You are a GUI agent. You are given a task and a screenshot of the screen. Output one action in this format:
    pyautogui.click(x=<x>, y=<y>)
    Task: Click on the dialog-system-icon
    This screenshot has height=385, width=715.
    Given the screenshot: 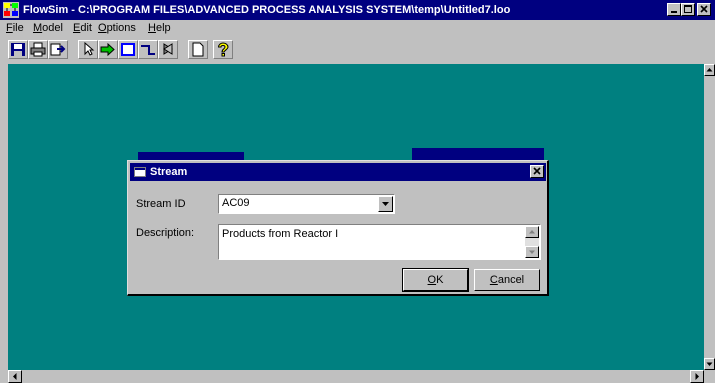 What is the action you would take?
    pyautogui.click(x=140, y=172)
    